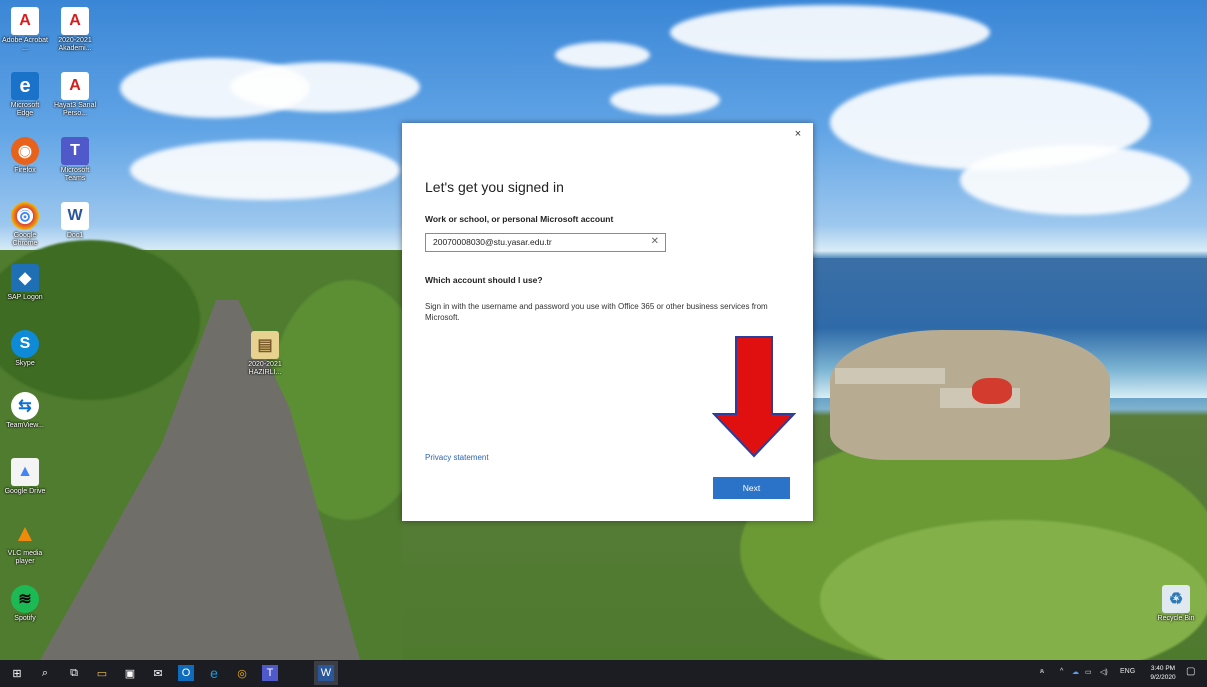  I want to click on onedrive-icon: ☁, so click(1075, 672).